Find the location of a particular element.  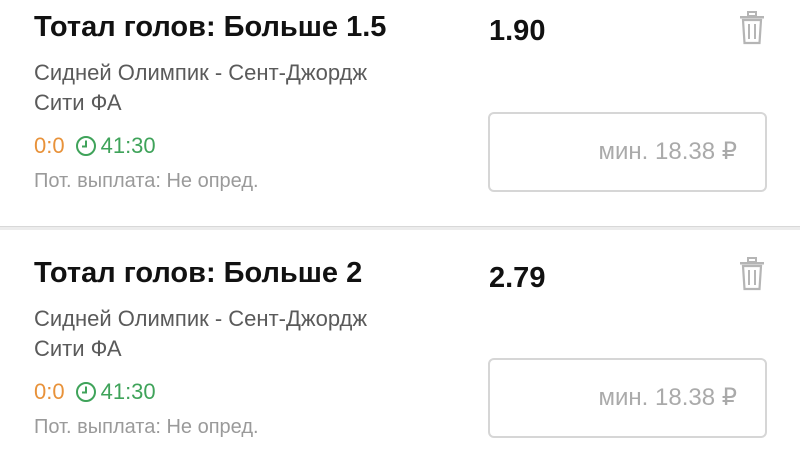

odds-value: 1.90 is located at coordinates (517, 31).